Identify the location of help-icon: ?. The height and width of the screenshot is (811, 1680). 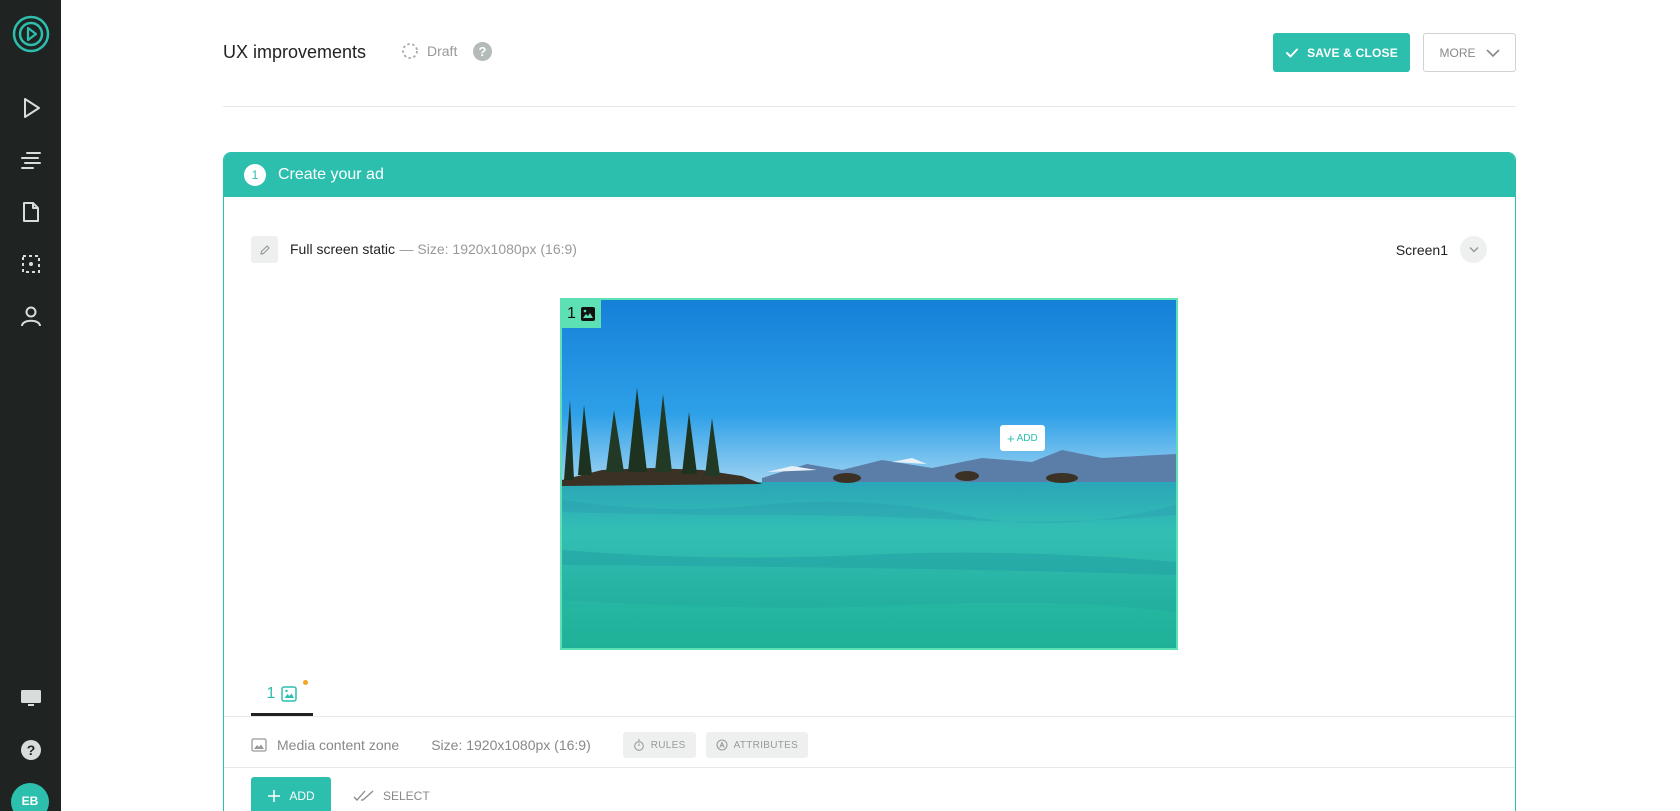
(30, 750).